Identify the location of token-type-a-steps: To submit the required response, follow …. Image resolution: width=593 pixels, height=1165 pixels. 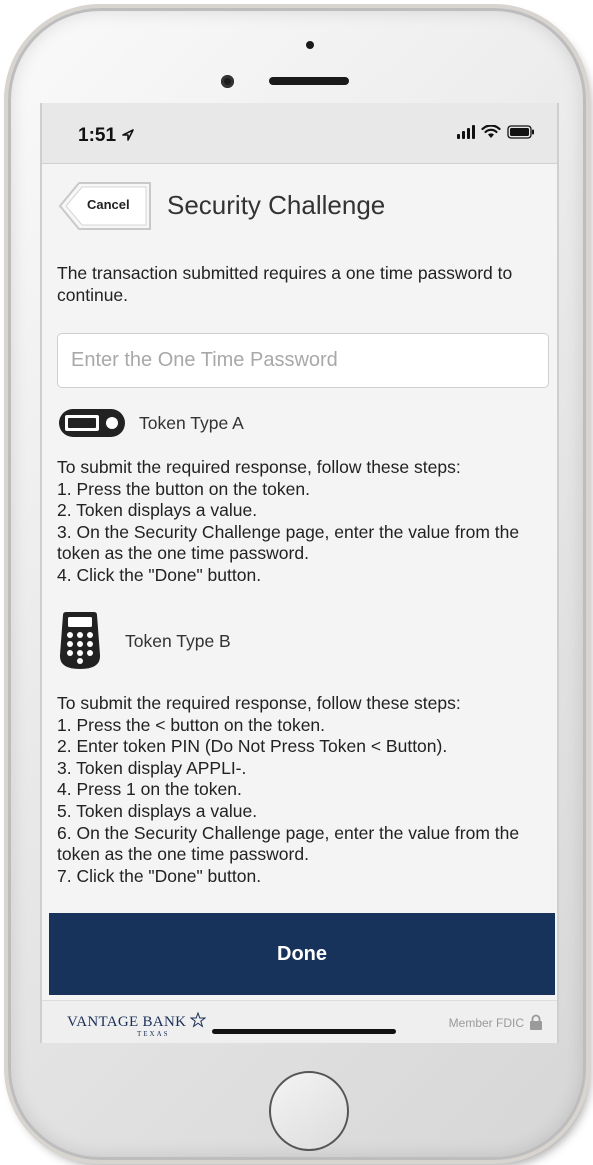
(305, 522).